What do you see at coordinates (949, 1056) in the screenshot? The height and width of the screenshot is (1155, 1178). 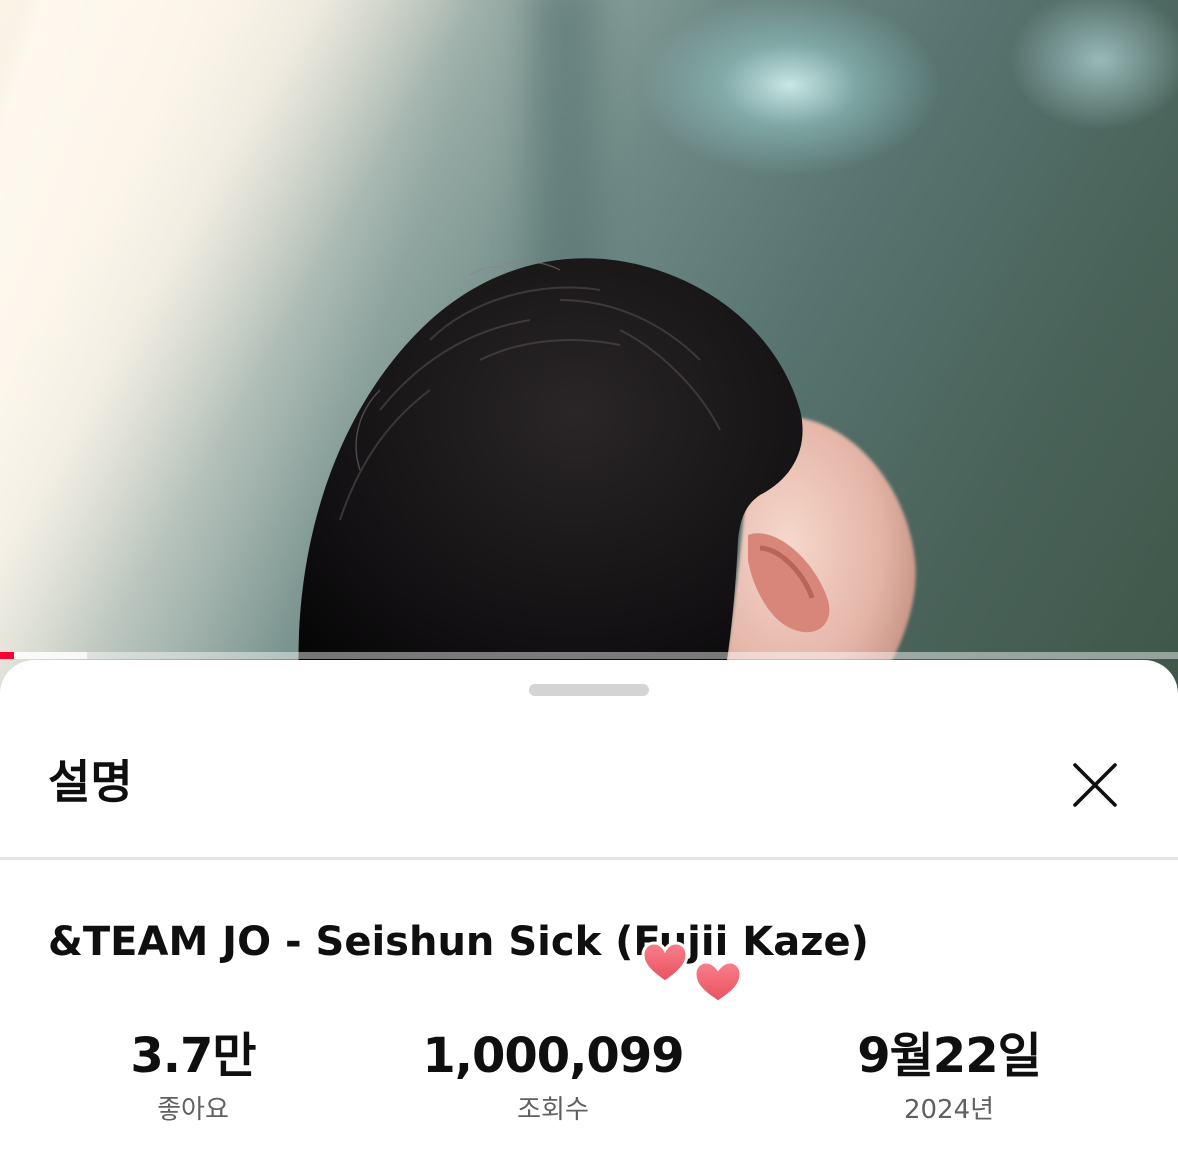 I see `upload-date: 9월22일` at bounding box center [949, 1056].